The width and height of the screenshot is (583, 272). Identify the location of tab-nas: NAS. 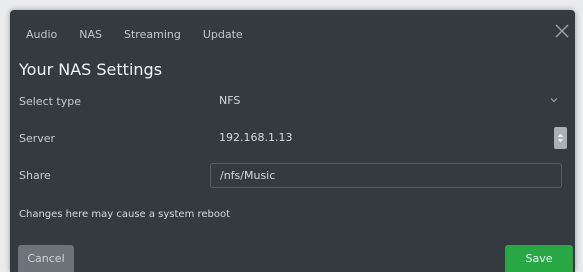
(90, 34).